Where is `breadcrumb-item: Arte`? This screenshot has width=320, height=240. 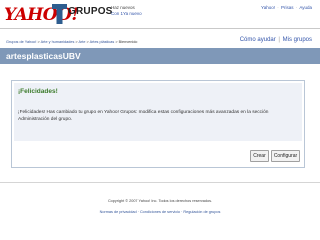
breadcrumb-item: Arte is located at coordinates (82, 42).